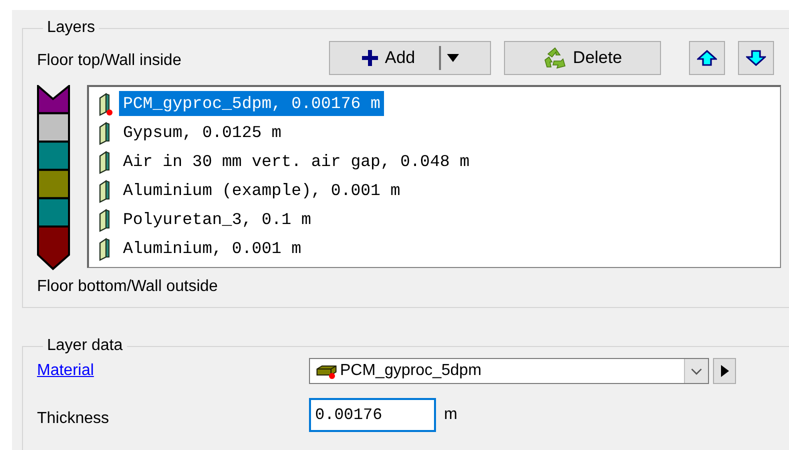 Image resolution: width=789 pixels, height=450 pixels. I want to click on layer-icon, so click(105, 104).